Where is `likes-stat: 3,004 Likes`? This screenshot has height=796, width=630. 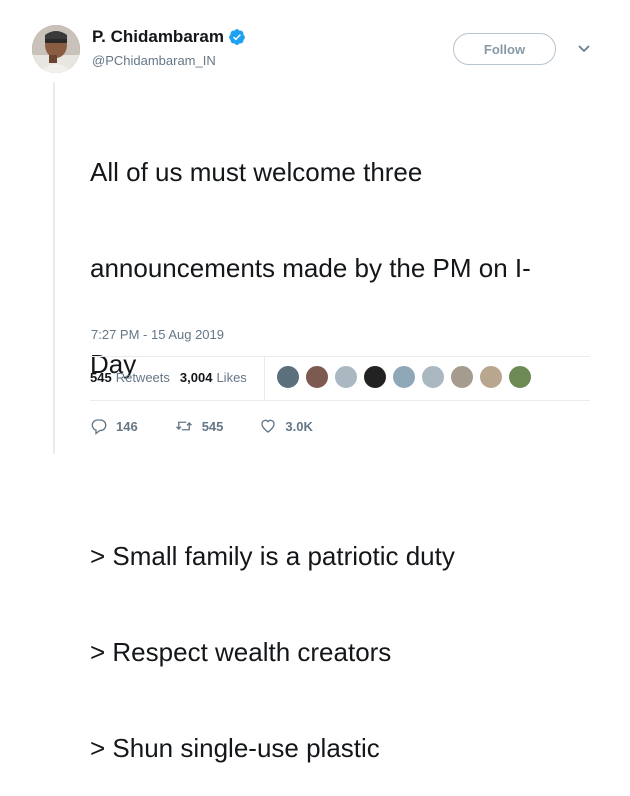 likes-stat: 3,004 Likes is located at coordinates (213, 377).